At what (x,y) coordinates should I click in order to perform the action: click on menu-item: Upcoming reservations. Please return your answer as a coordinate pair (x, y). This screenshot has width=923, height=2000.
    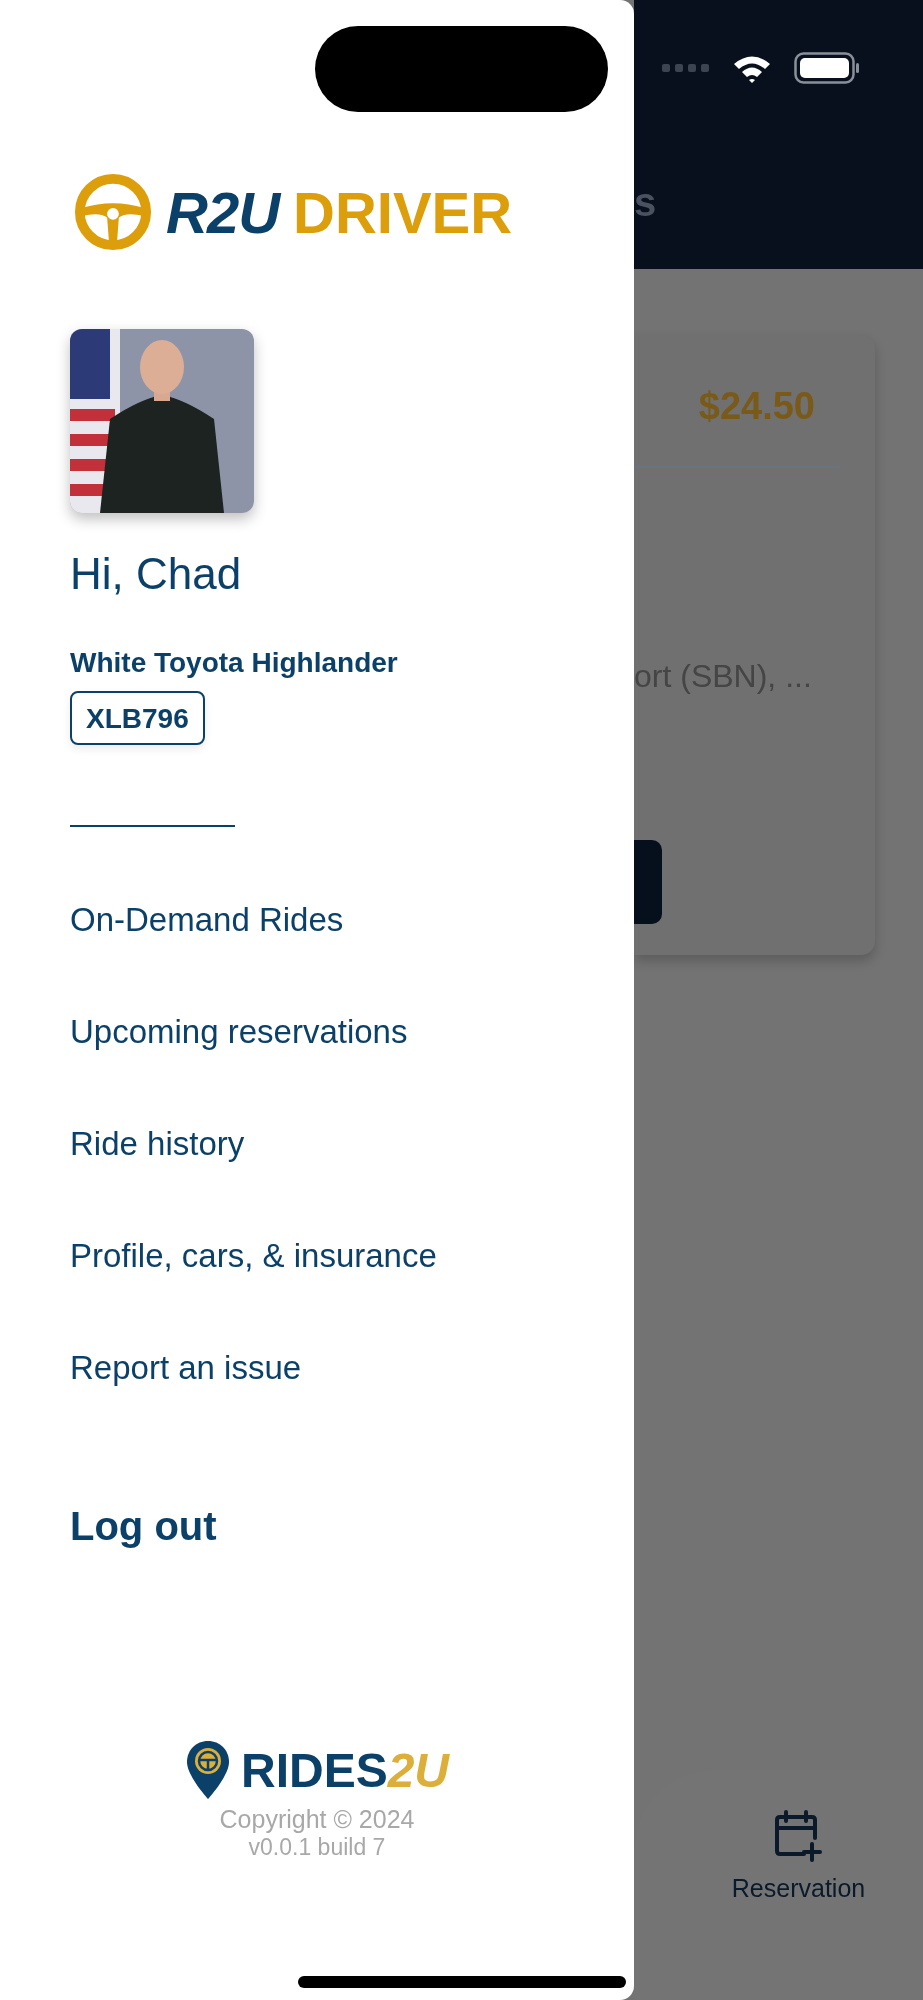
    Looking at the image, I should click on (239, 1032).